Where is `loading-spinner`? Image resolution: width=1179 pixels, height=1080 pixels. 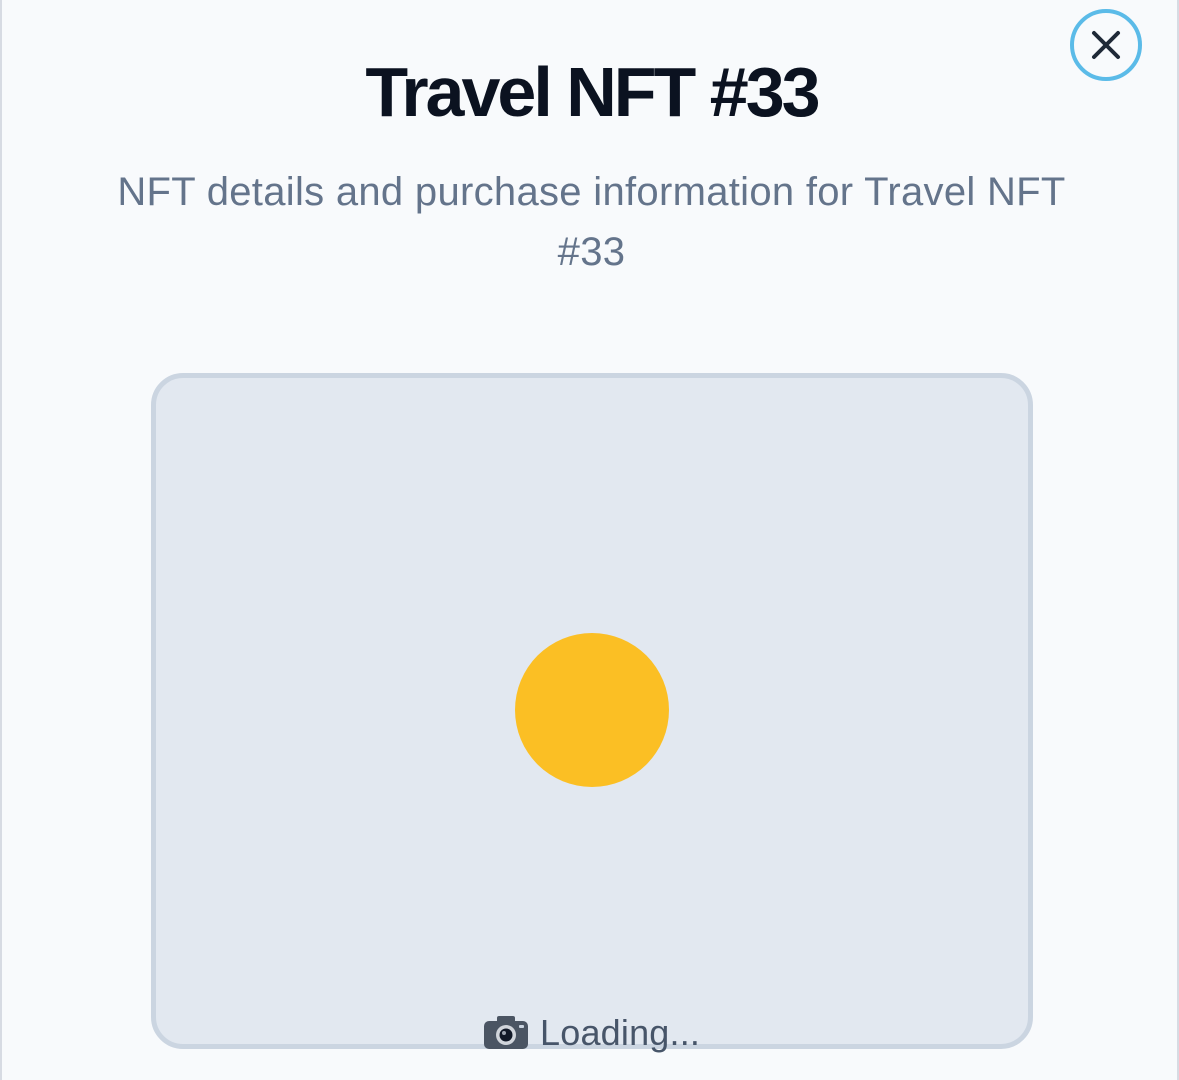
loading-spinner is located at coordinates (592, 710).